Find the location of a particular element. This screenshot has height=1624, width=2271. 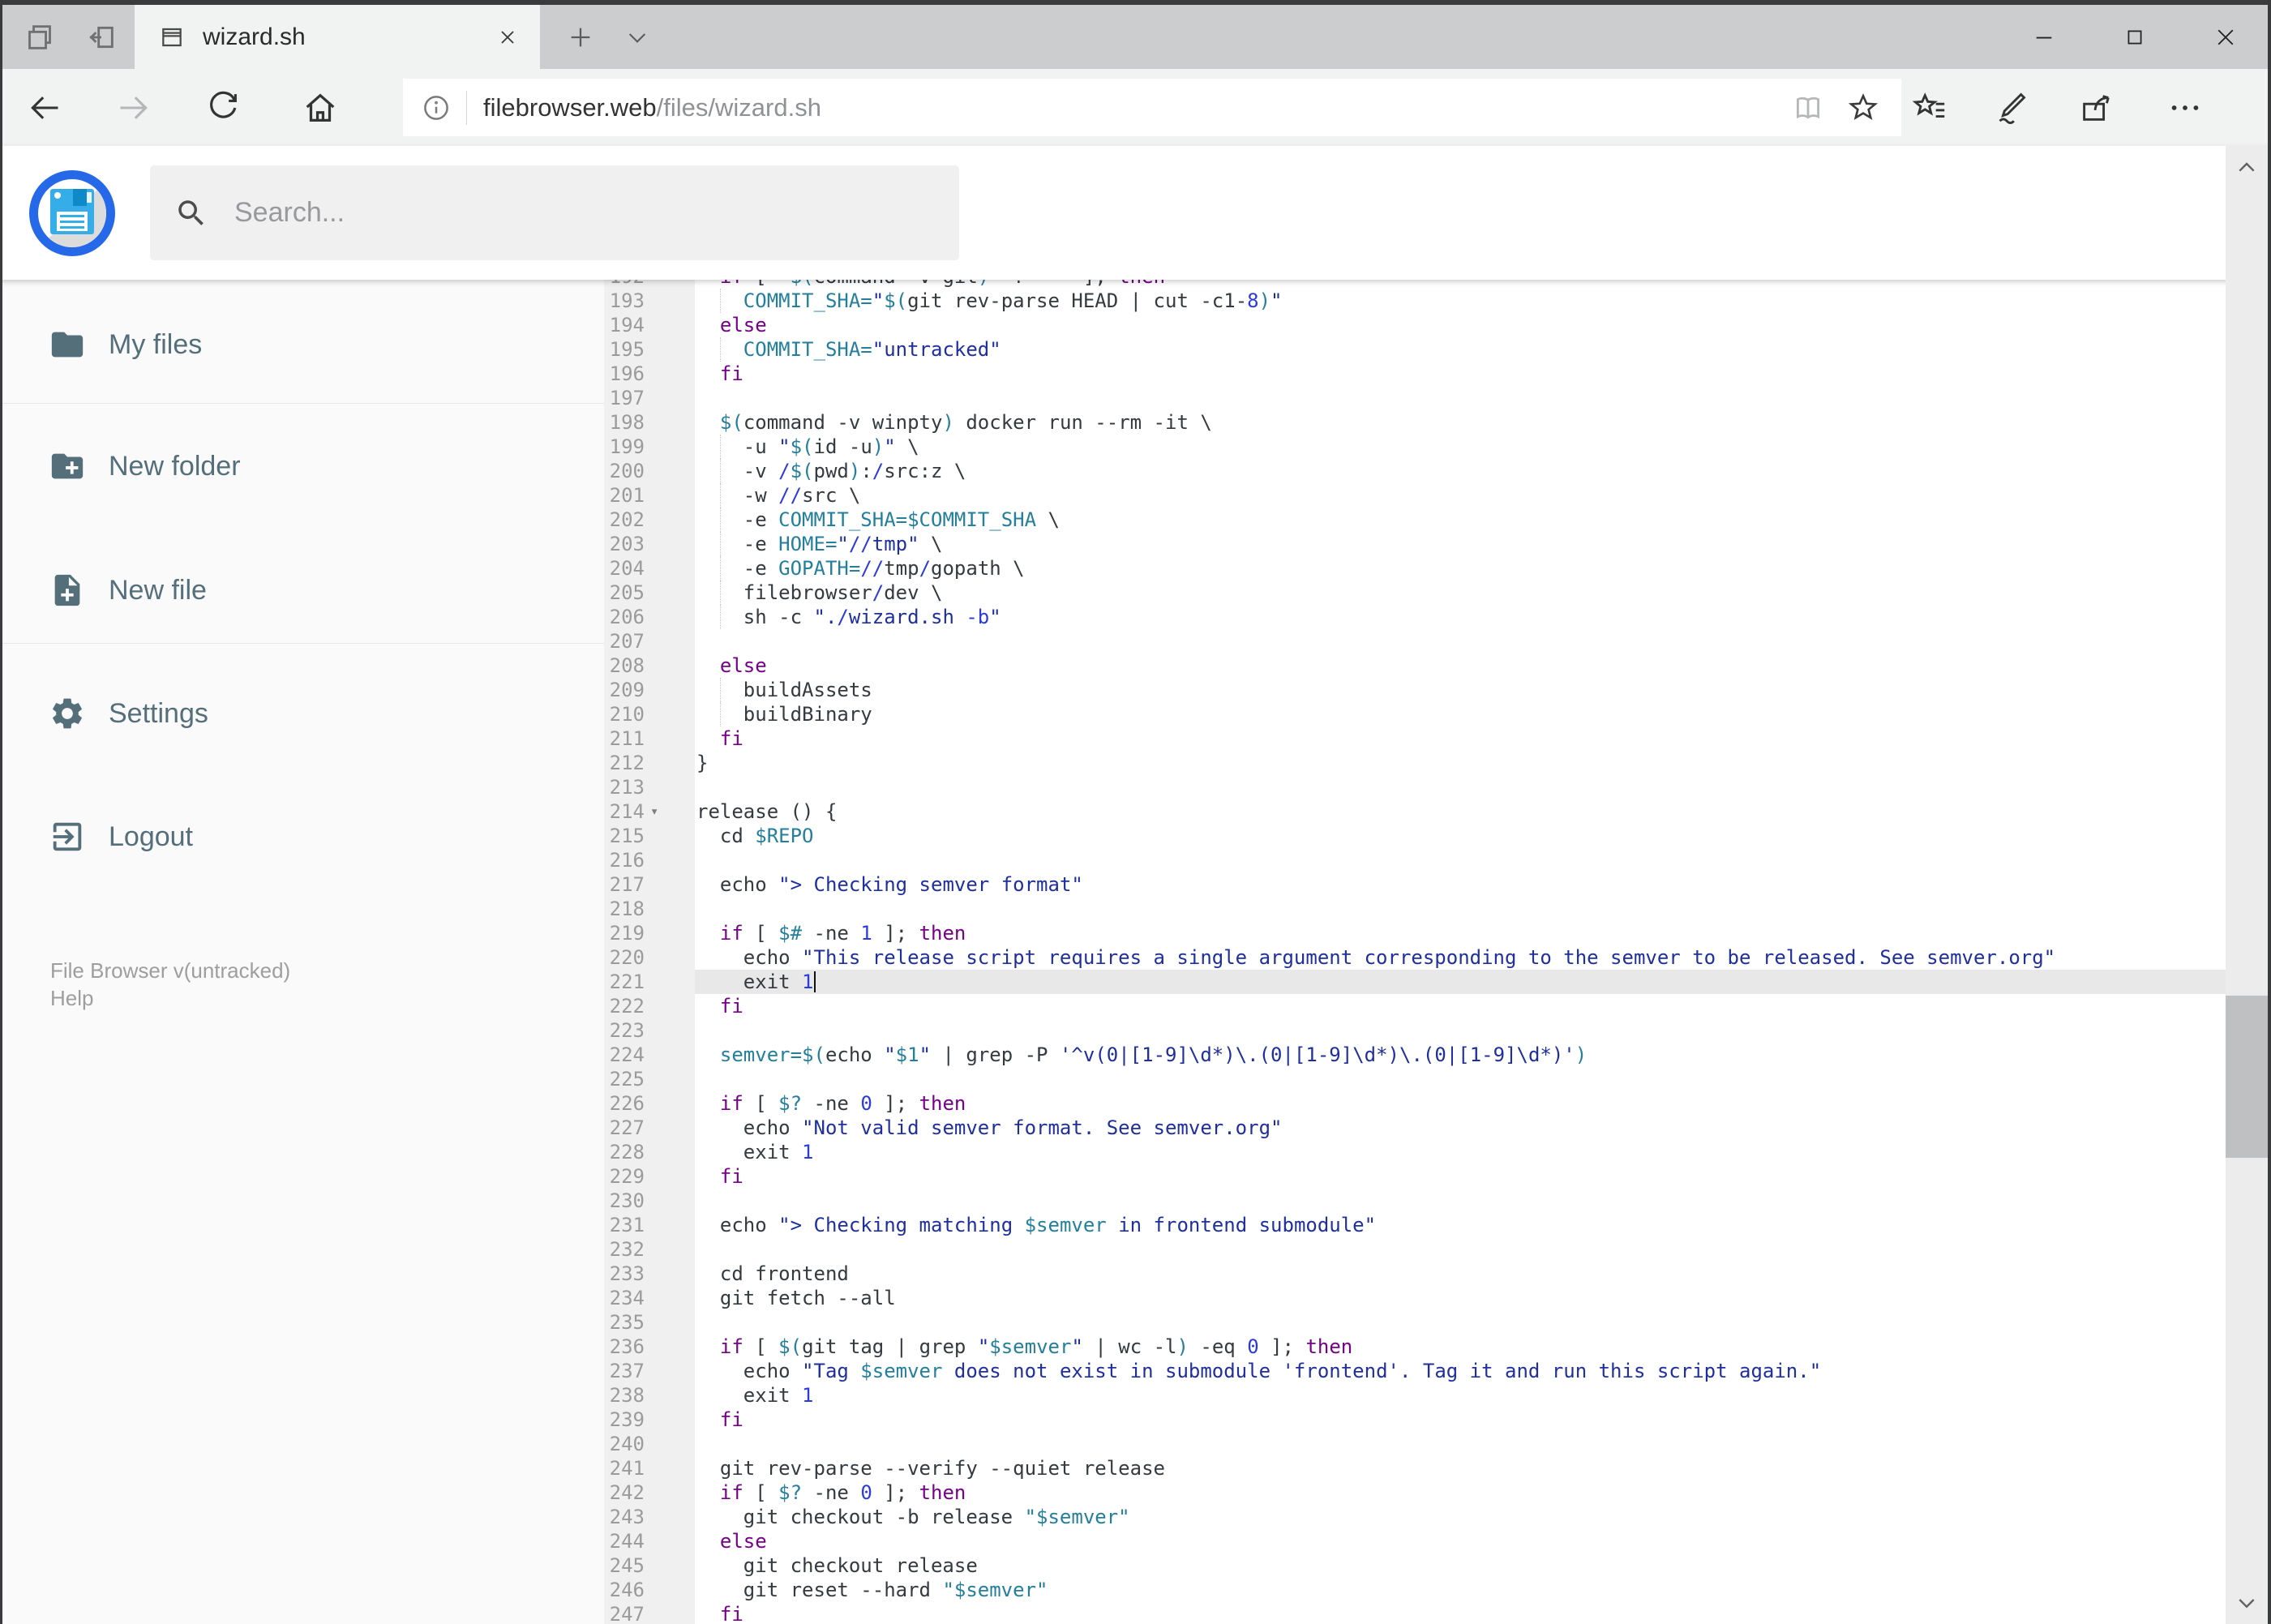

site-info-icon is located at coordinates (437, 108).